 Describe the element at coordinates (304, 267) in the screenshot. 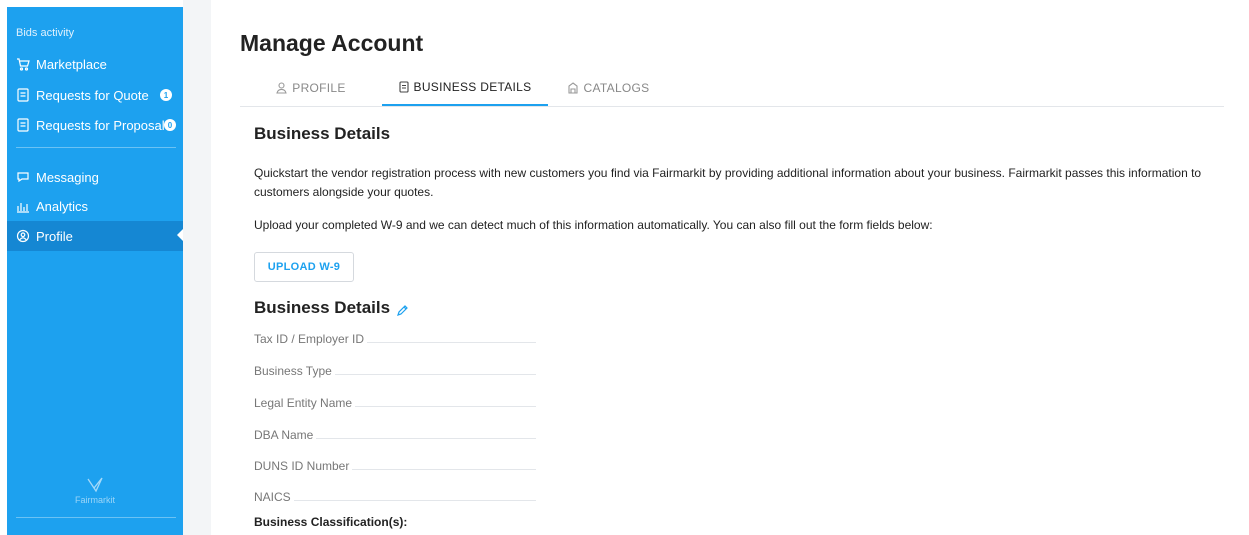

I see `upload-w9-button: UPLOAD W-9` at that location.